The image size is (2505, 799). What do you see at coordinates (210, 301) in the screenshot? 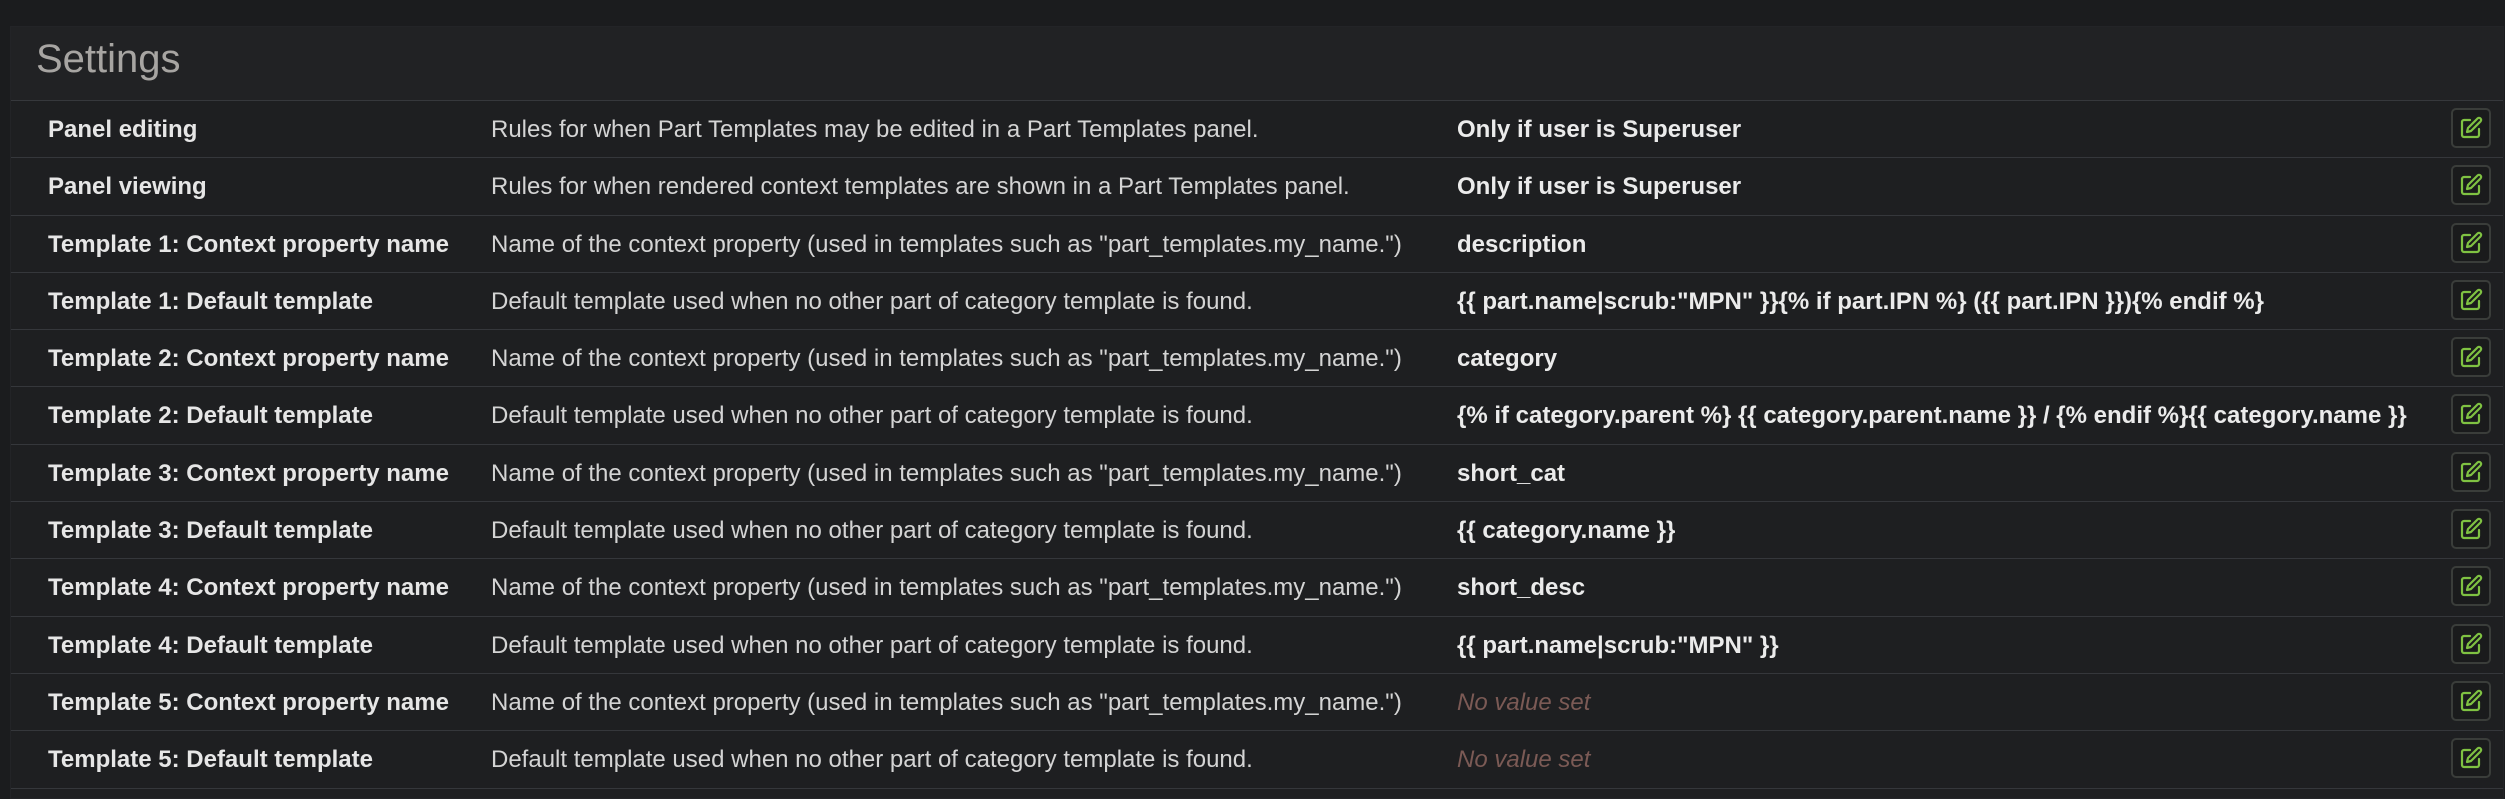
I see `setting-name: Template 1: Default template` at bounding box center [210, 301].